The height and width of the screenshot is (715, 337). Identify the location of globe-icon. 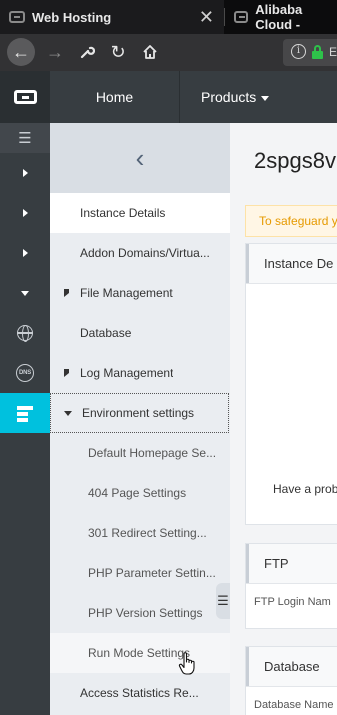
(25, 333).